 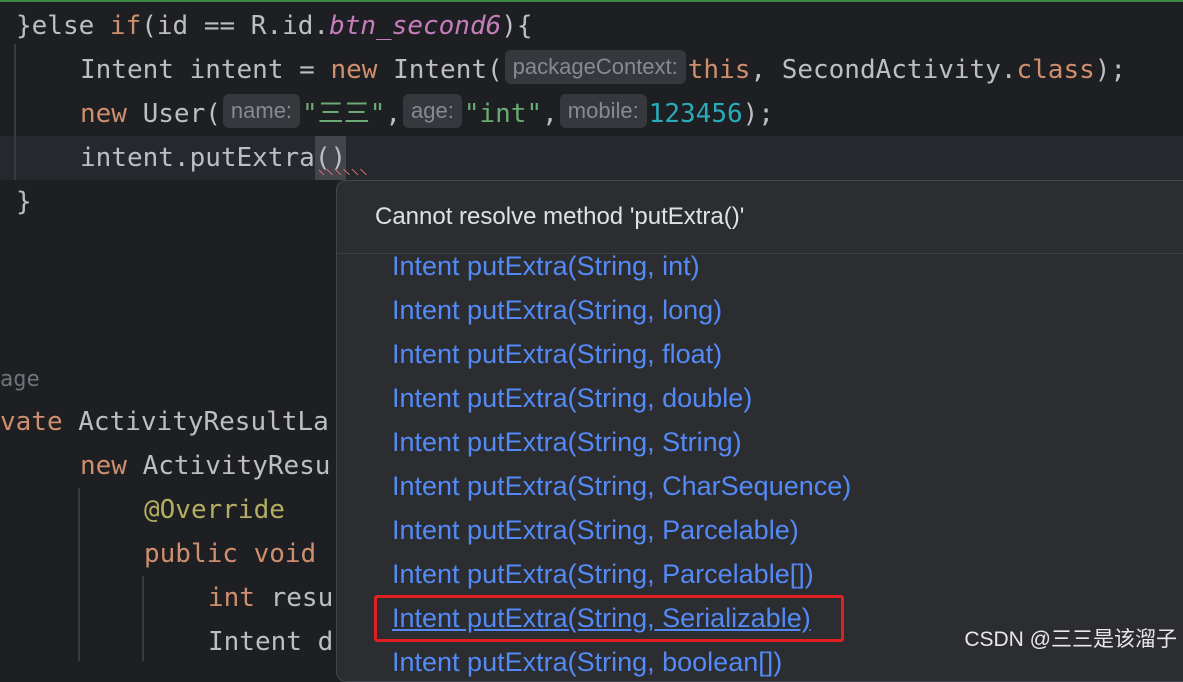 I want to click on code-text: Intent(, so click(x=440, y=70).